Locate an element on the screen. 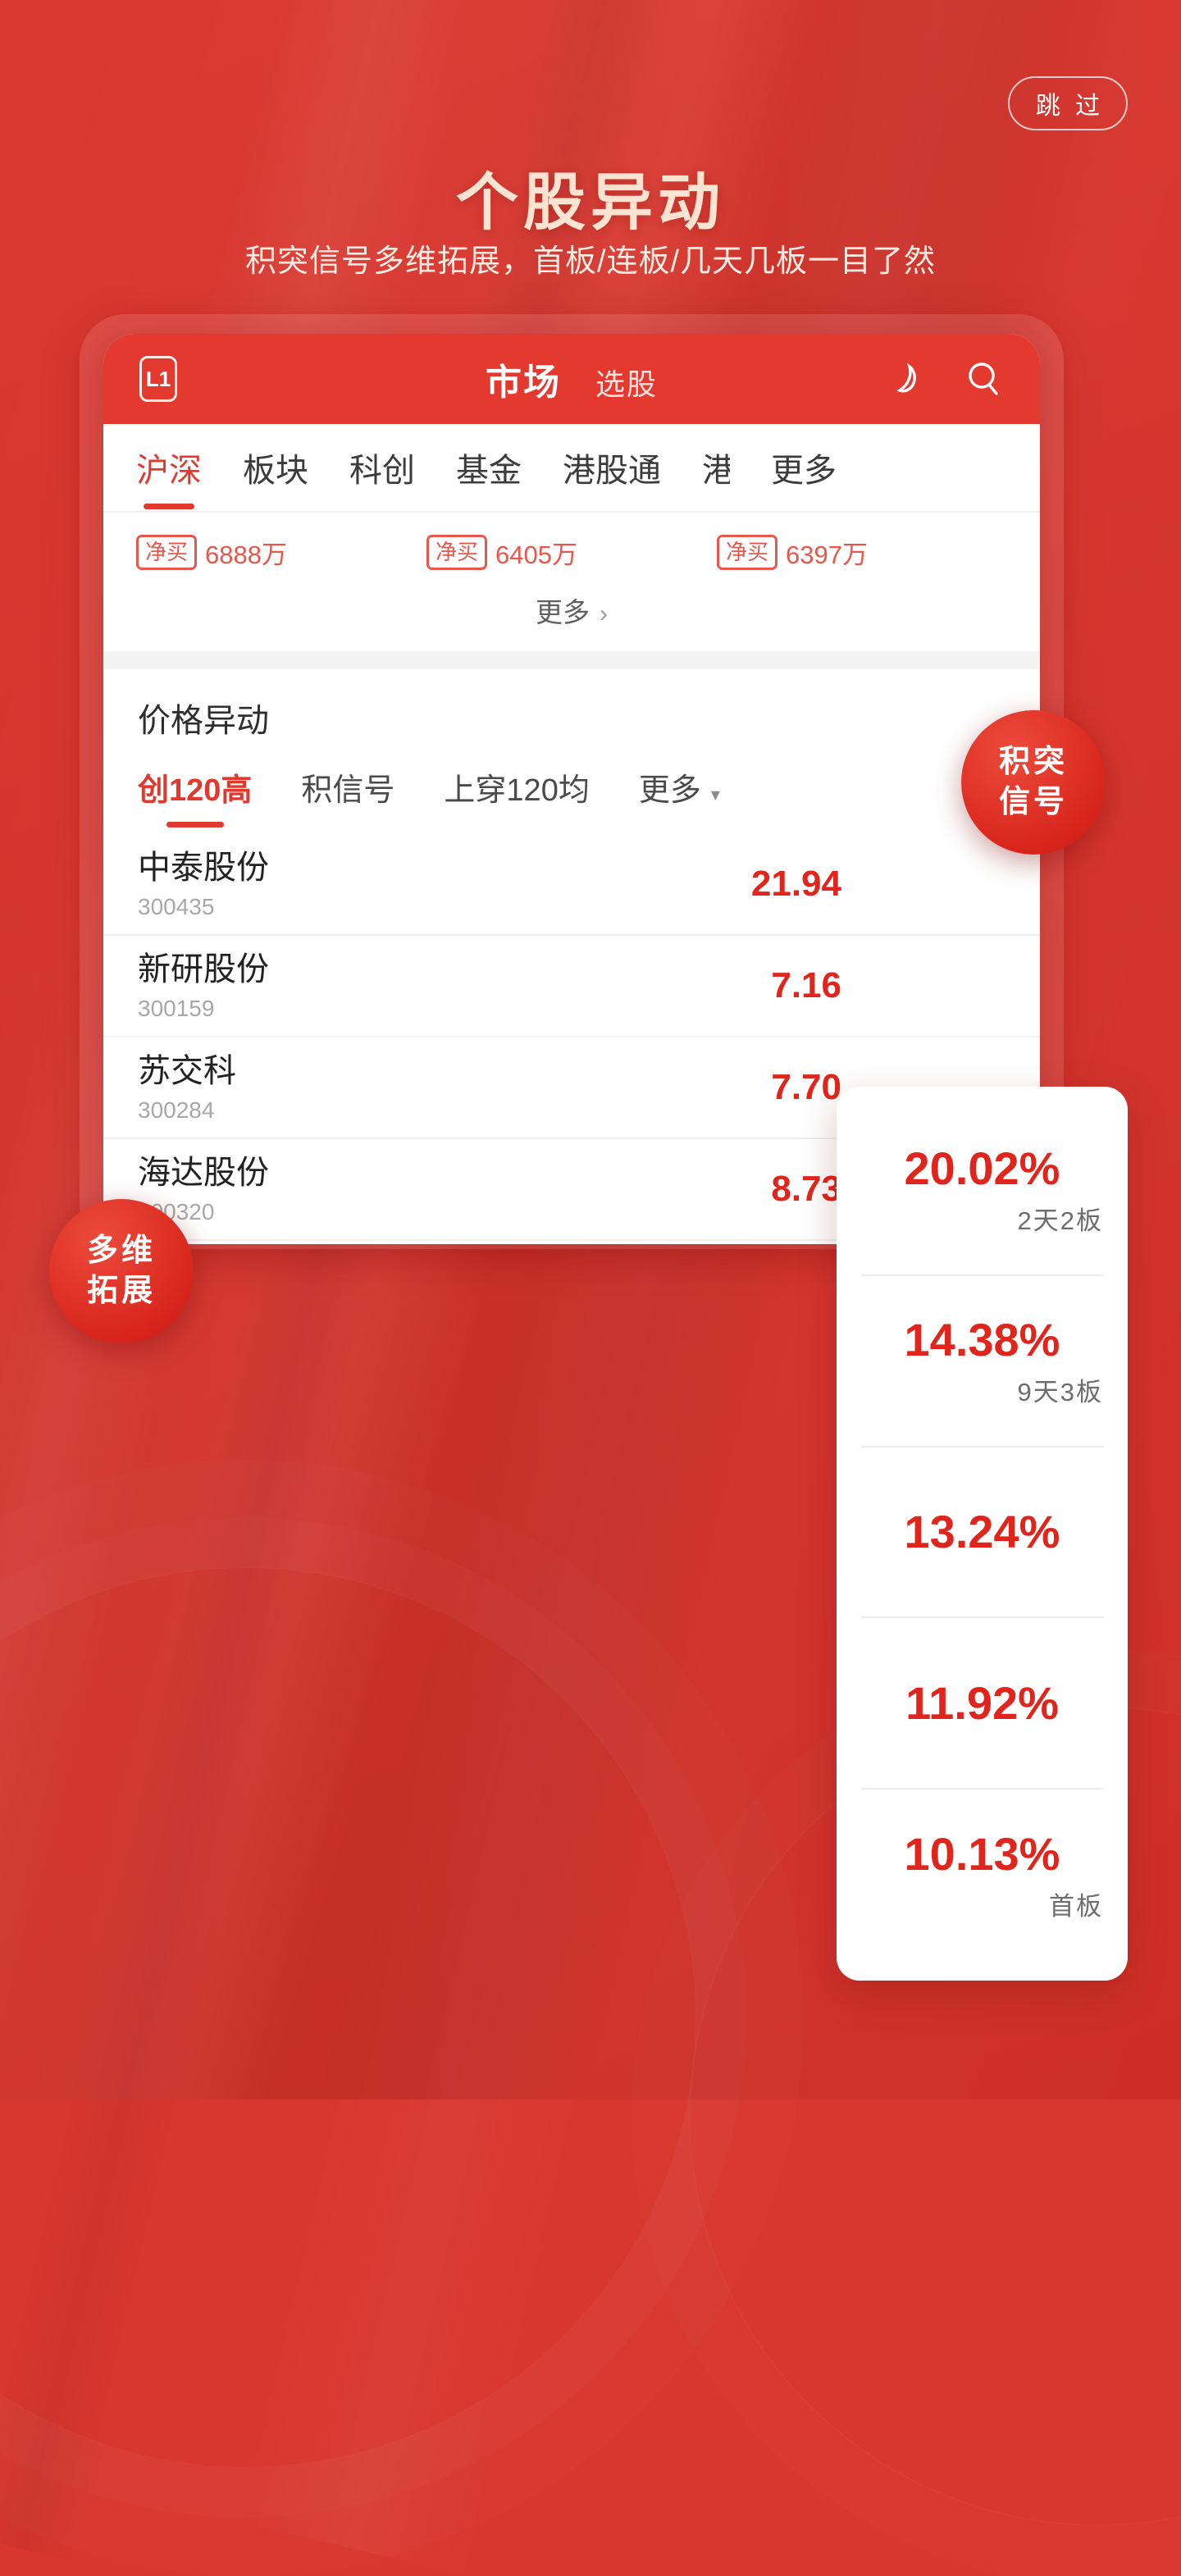 This screenshot has height=2576, width=1181. price-tab-4: 更多 ▾ is located at coordinates (679, 786).